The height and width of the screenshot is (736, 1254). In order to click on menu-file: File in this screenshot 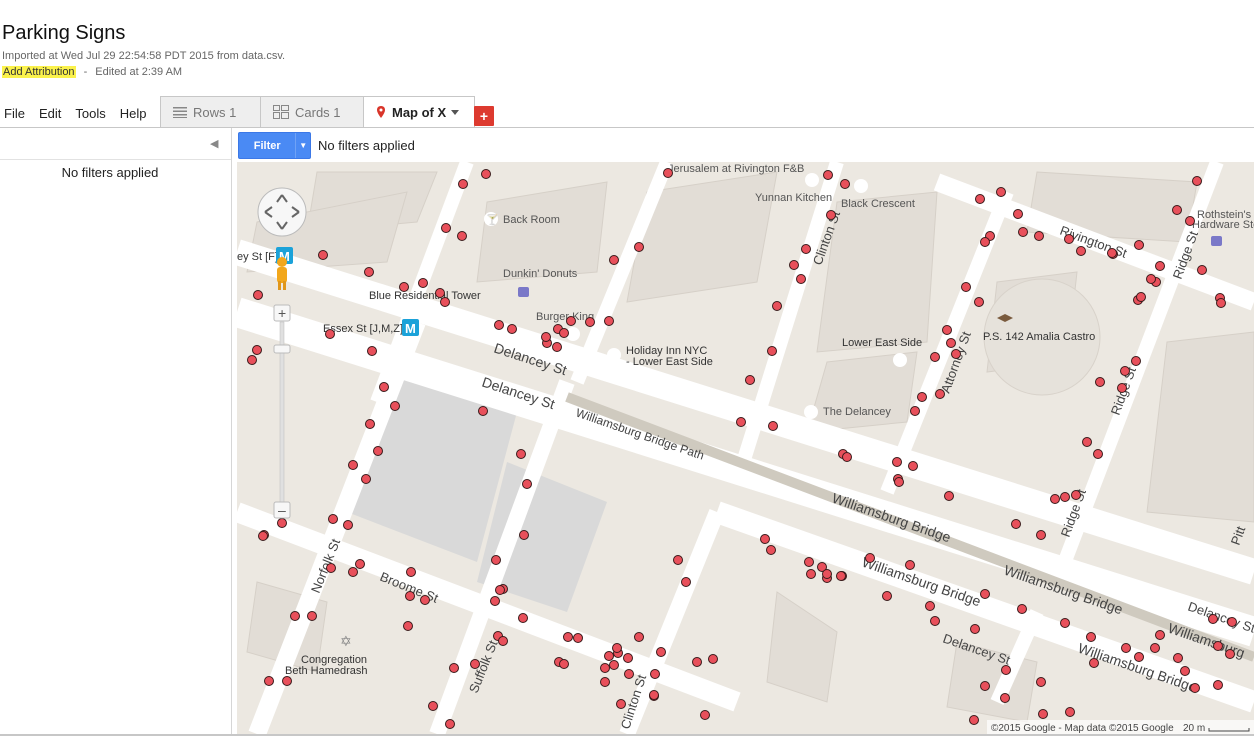, I will do `click(14, 113)`.